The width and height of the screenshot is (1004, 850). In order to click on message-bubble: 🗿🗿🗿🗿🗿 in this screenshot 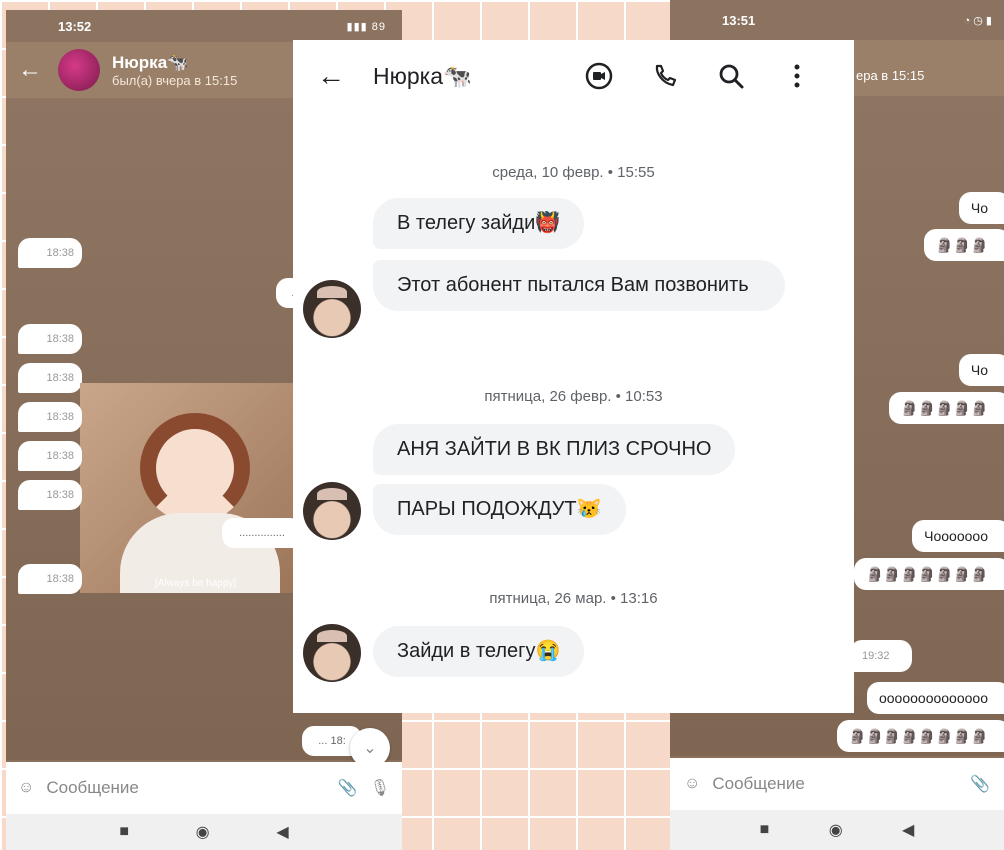, I will do `click(946, 408)`.